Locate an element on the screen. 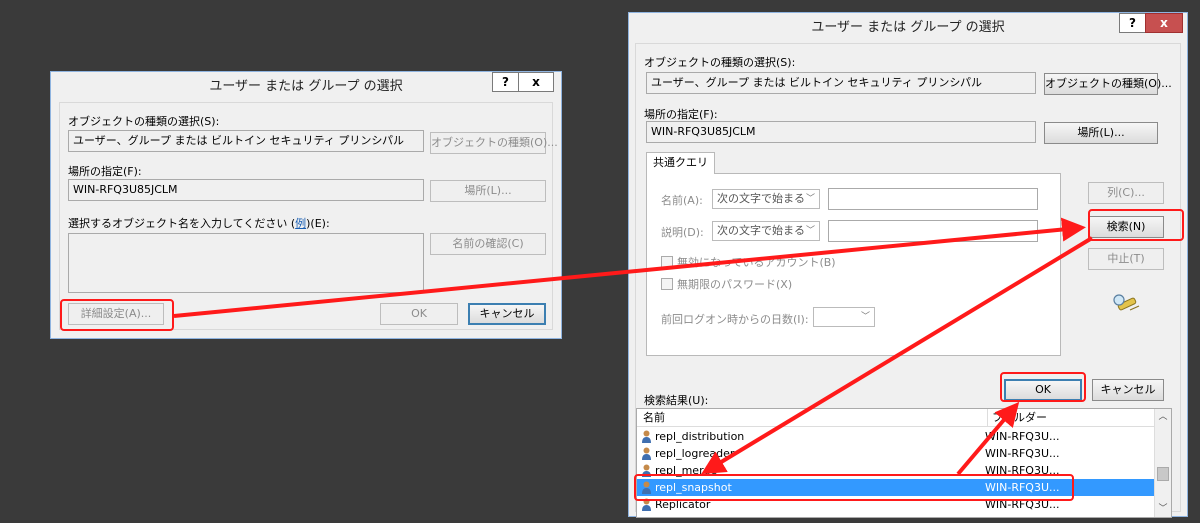  results-scrollbar: ︿ ﹀ is located at coordinates (1162, 463).